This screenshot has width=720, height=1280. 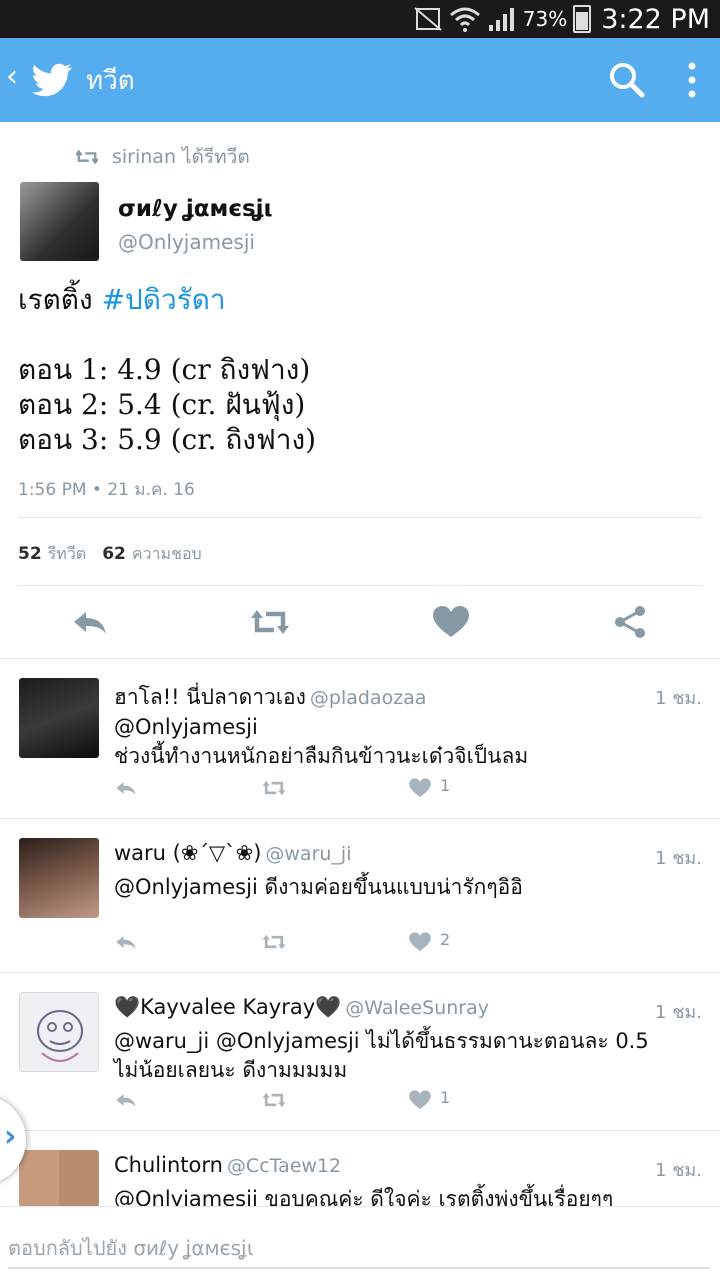 What do you see at coordinates (359, 1249) in the screenshot?
I see `reply-input` at bounding box center [359, 1249].